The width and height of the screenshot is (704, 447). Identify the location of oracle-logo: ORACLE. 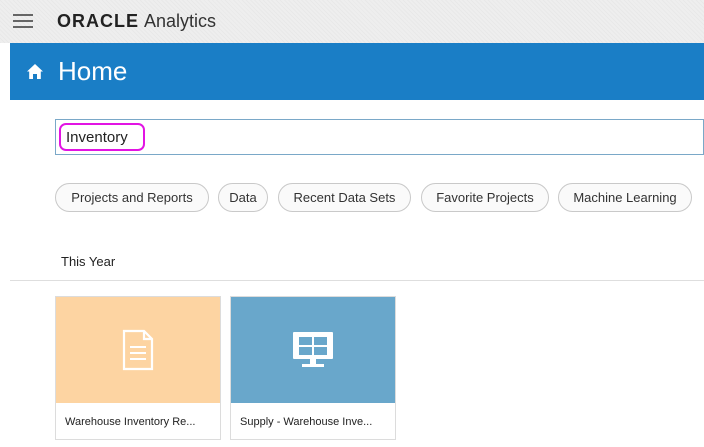
(98, 21).